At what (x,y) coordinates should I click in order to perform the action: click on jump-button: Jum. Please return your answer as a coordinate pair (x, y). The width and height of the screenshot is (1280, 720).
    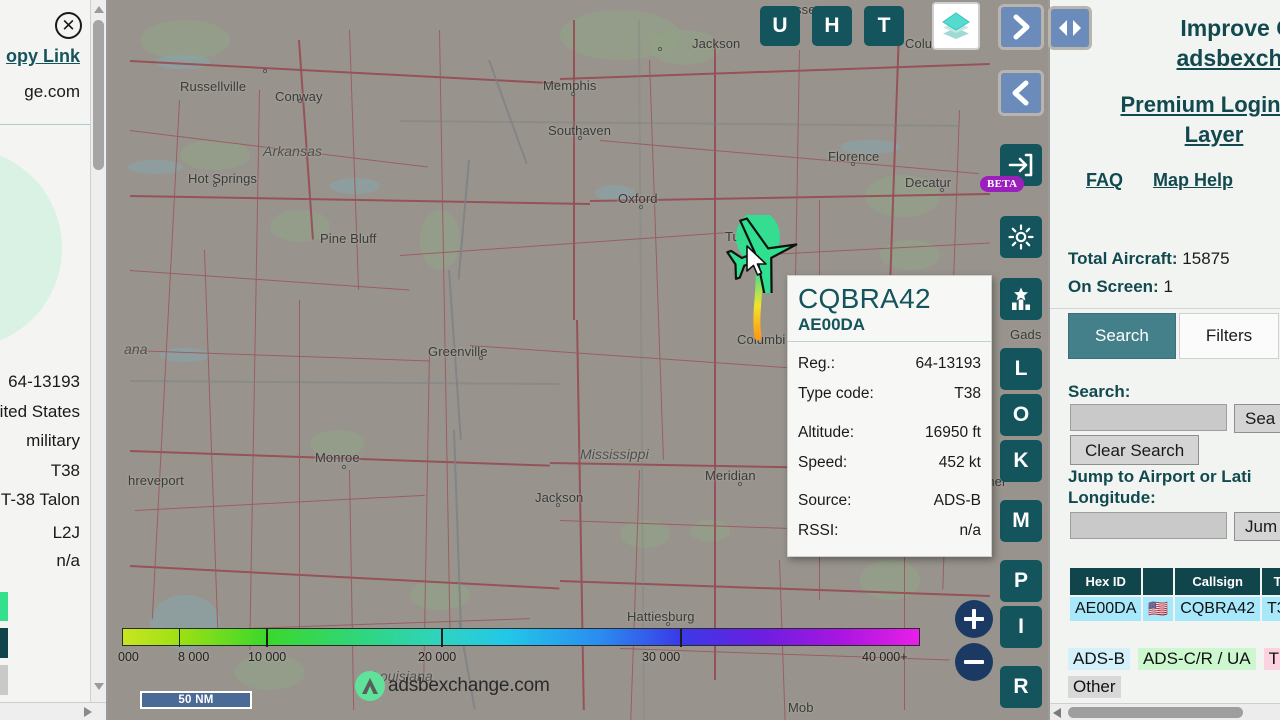
    Looking at the image, I should click on (1257, 526).